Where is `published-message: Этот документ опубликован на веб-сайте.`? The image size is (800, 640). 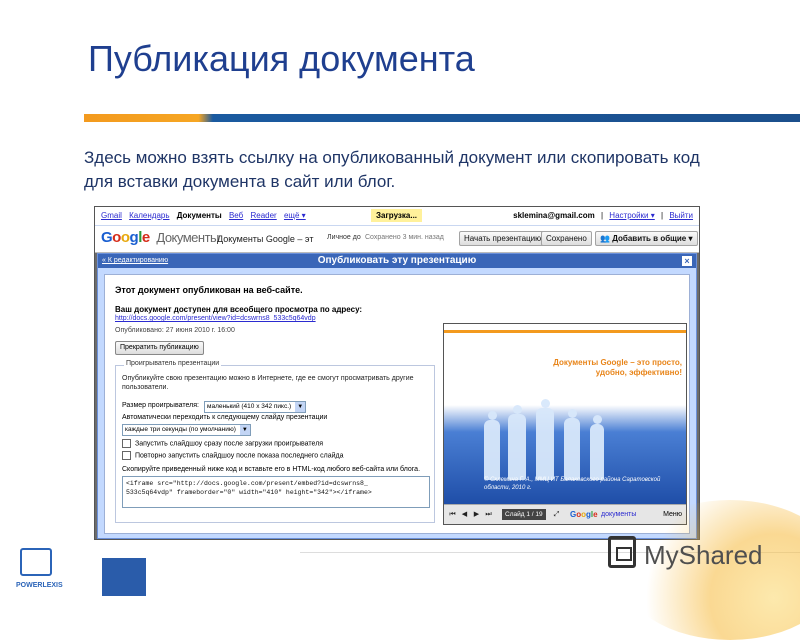 published-message: Этот документ опубликован на веб-сайте. is located at coordinates (209, 290).